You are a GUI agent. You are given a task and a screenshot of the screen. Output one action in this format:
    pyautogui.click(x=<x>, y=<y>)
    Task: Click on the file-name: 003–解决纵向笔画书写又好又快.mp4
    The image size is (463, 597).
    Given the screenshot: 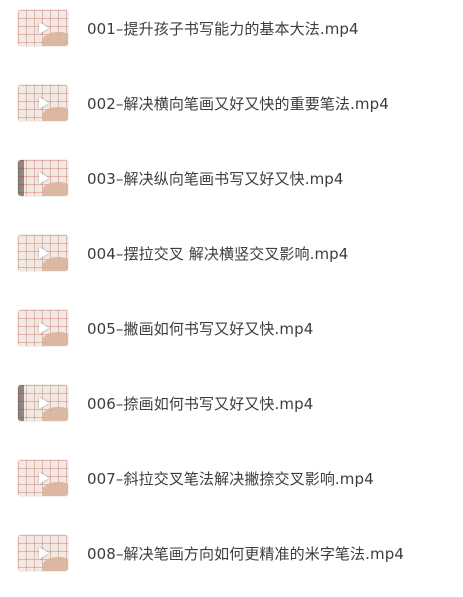 What is the action you would take?
    pyautogui.click(x=215, y=178)
    